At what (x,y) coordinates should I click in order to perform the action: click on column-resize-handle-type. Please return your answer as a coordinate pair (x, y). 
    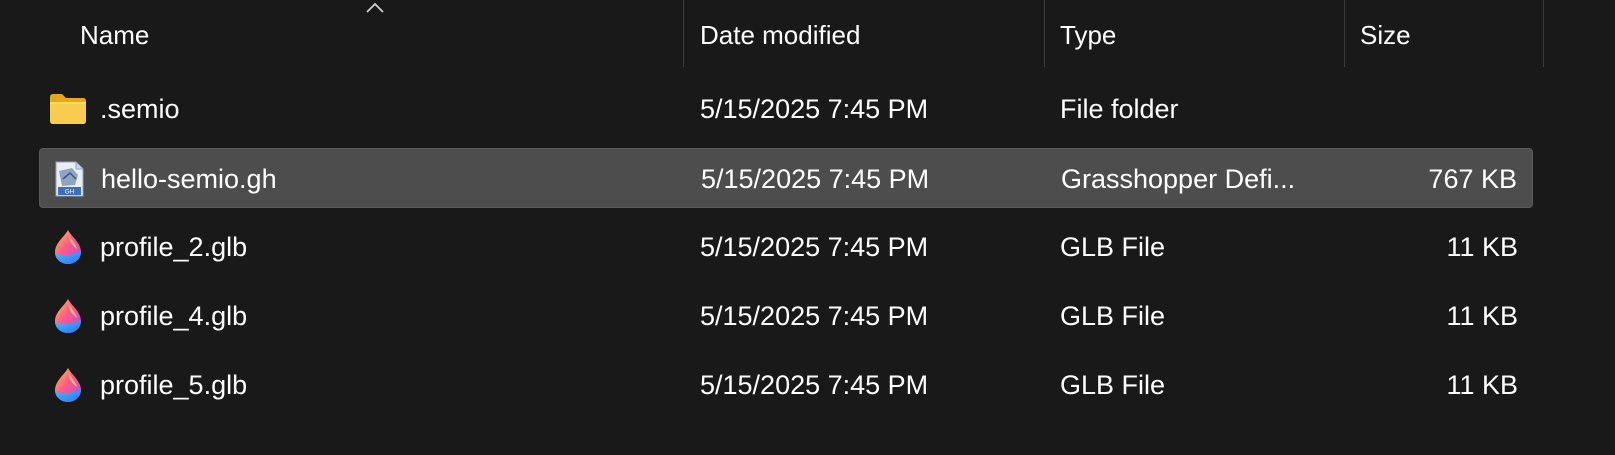
    Looking at the image, I should click on (1344, 33).